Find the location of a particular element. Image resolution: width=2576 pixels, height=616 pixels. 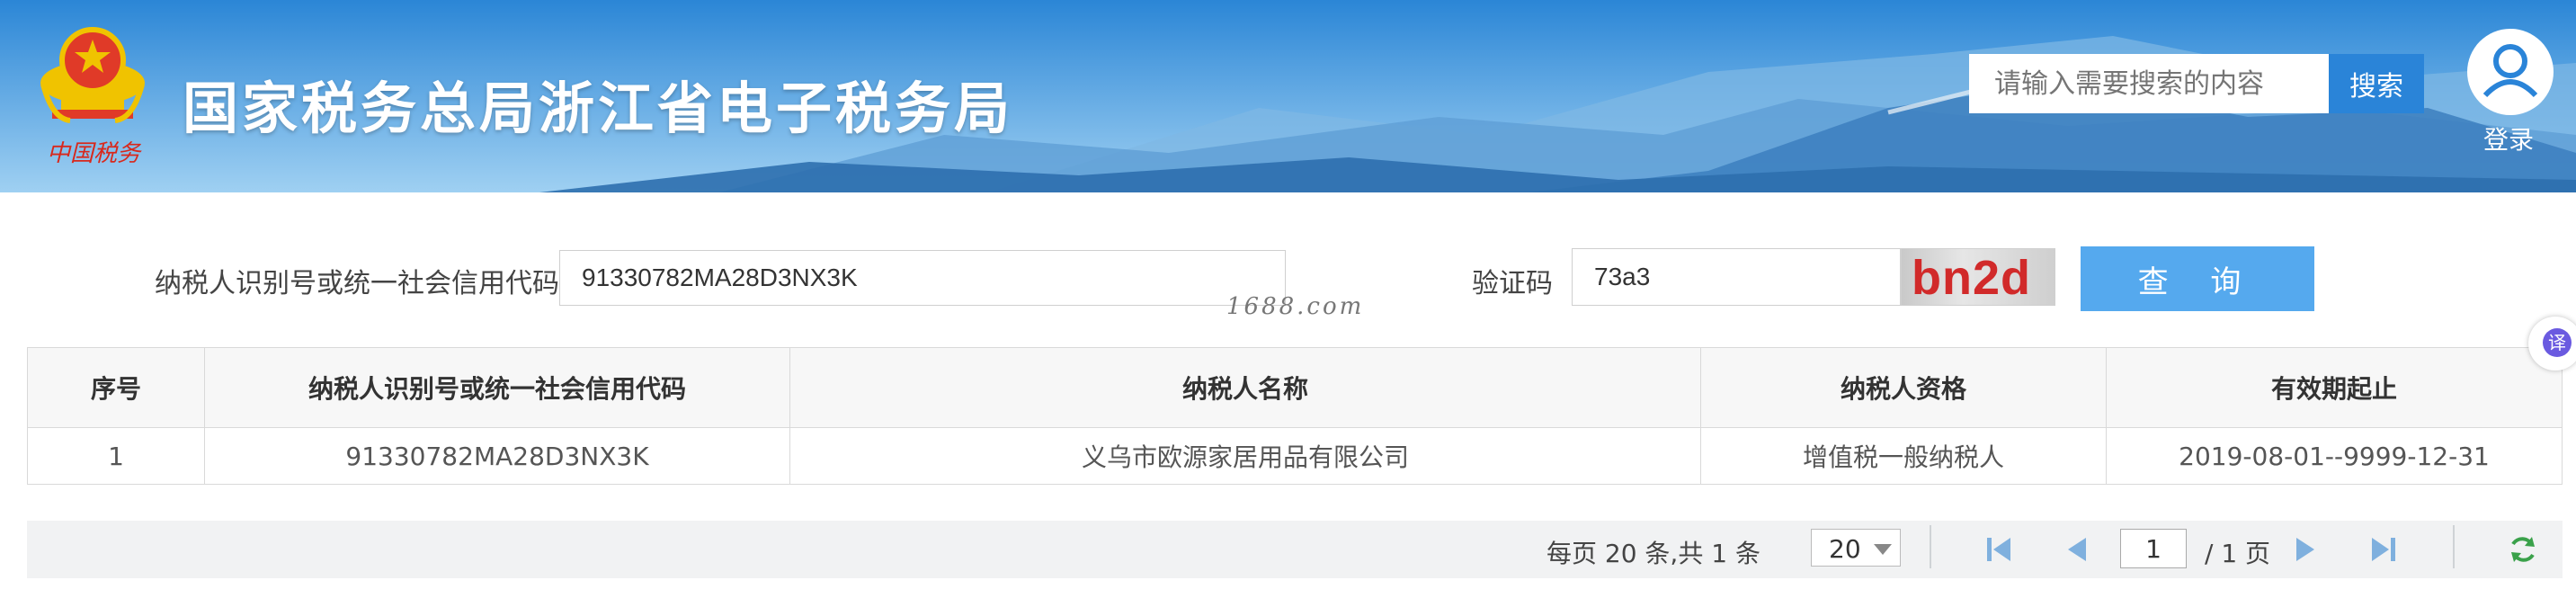

user-avatar-icon is located at coordinates (2510, 72).